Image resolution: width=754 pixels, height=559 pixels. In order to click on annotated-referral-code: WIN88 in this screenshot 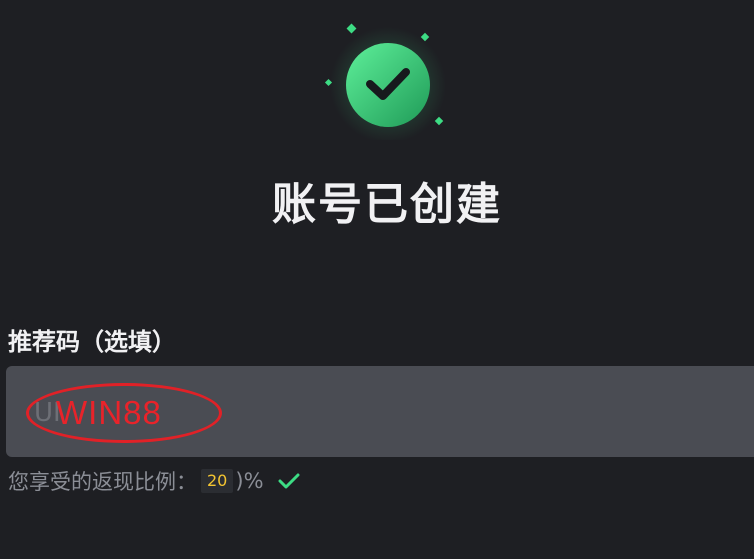, I will do `click(109, 412)`.